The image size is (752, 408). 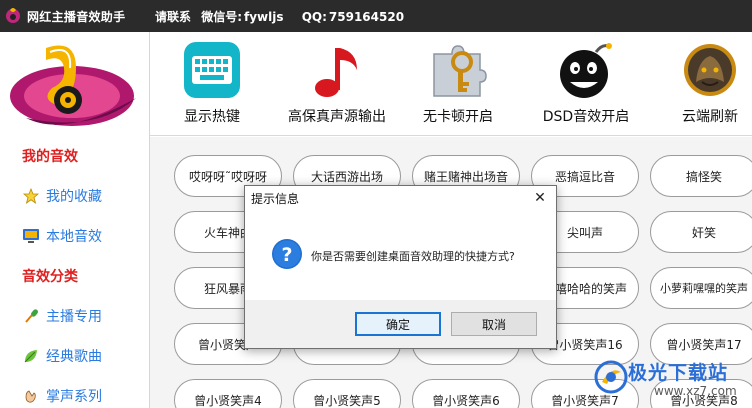 I want to click on qq-label: QQ:, so click(x=314, y=17).